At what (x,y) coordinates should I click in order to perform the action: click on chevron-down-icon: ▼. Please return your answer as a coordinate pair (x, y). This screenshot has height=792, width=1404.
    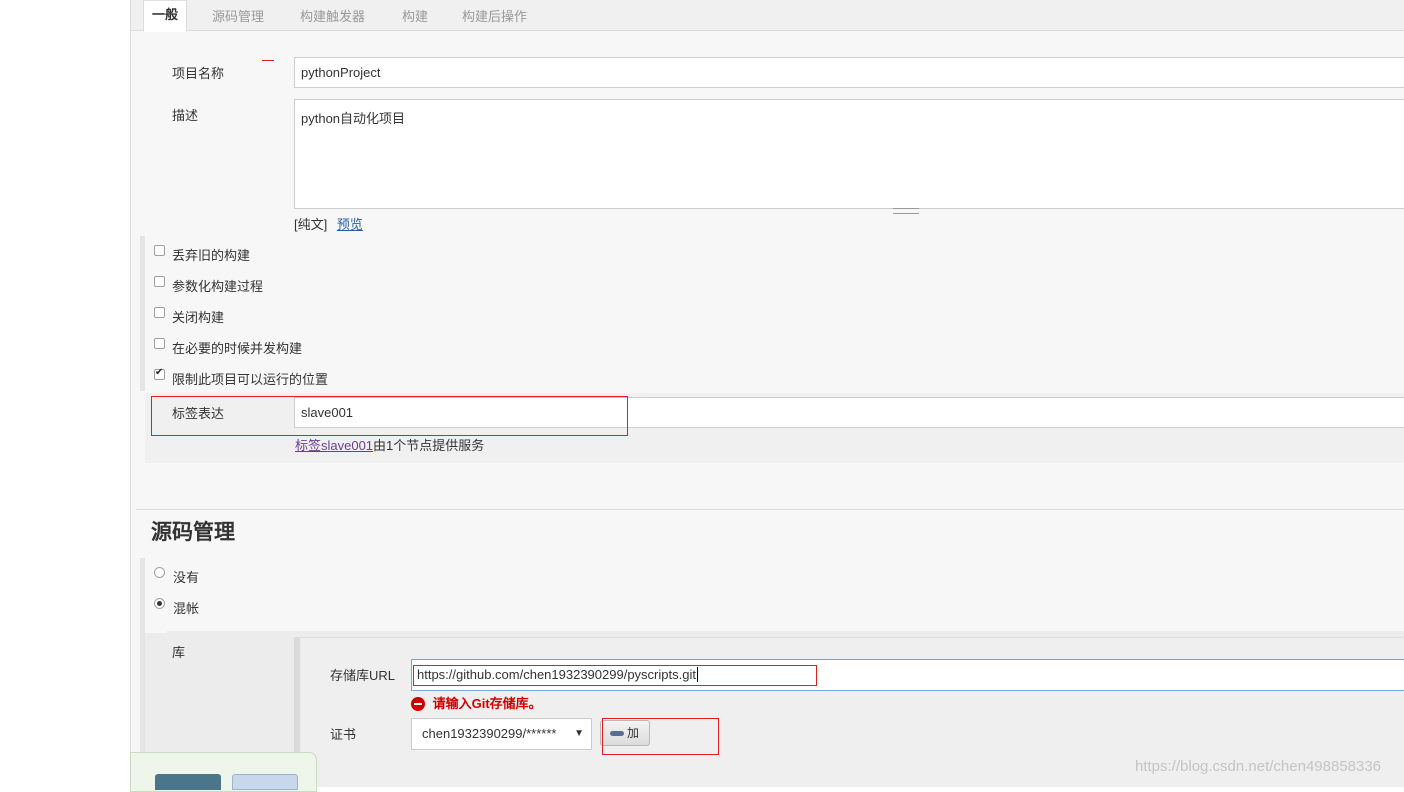
    Looking at the image, I should click on (579, 733).